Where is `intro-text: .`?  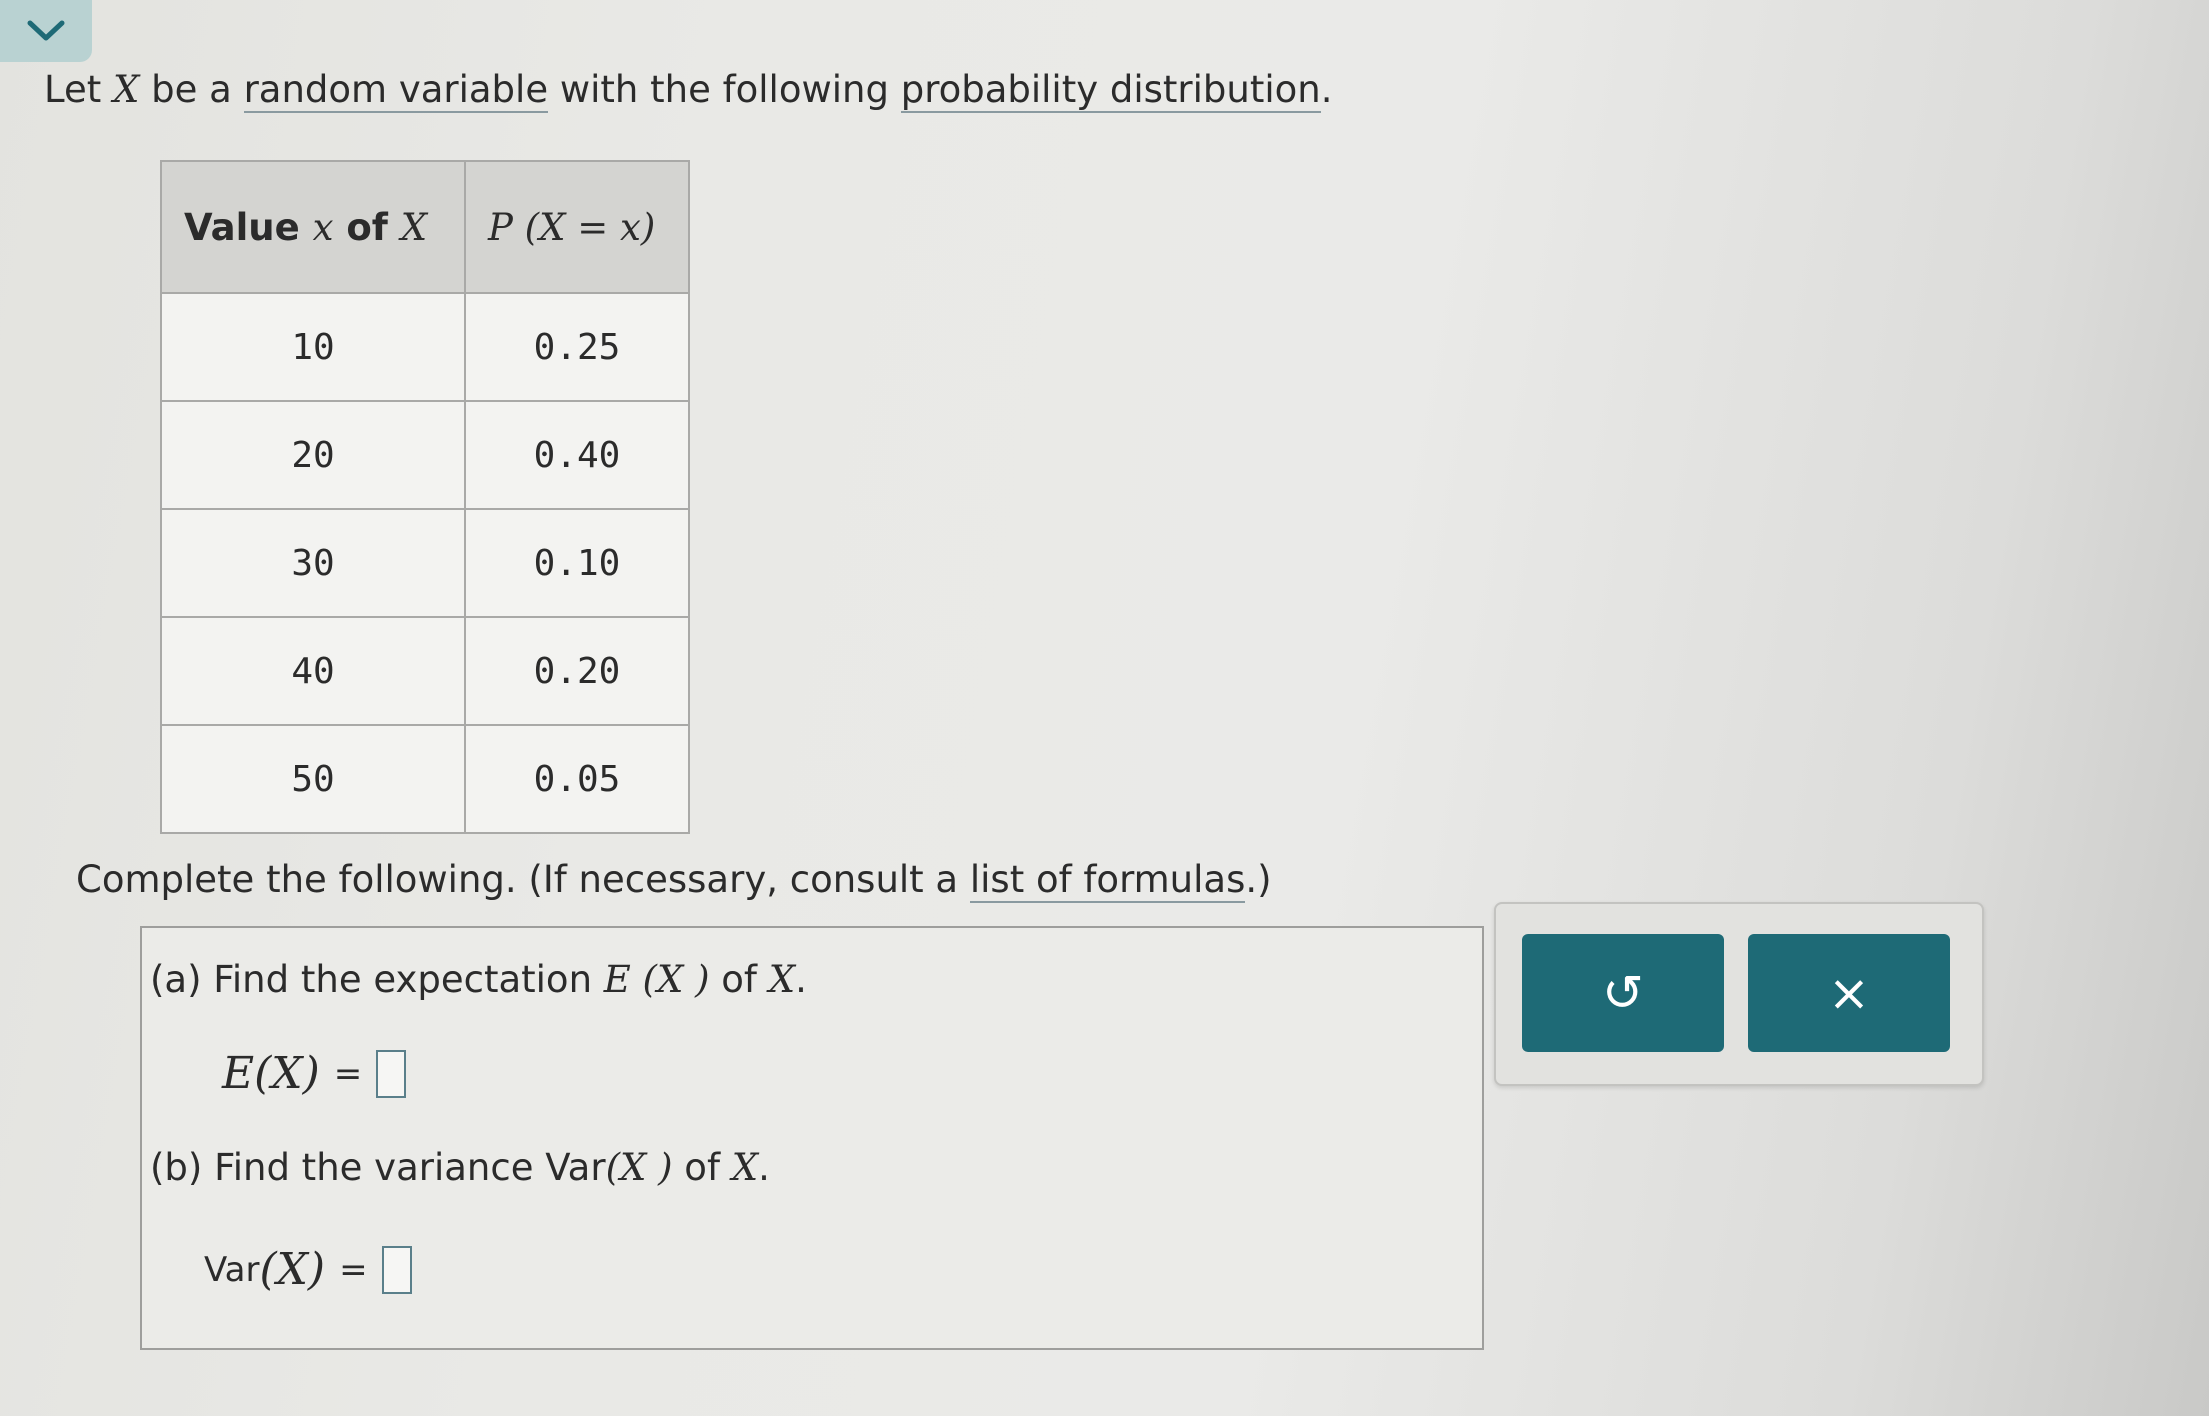
intro-text: . is located at coordinates (1326, 89).